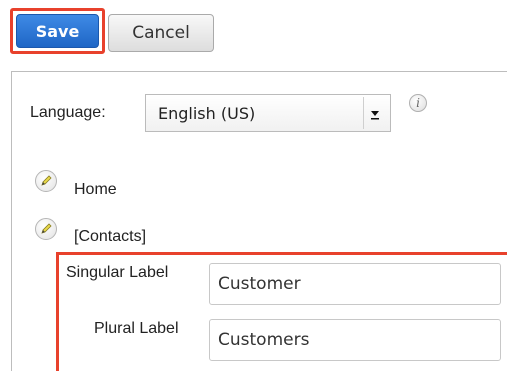 This screenshot has height=371, width=507. I want to click on module-label-home: Home, so click(95, 189).